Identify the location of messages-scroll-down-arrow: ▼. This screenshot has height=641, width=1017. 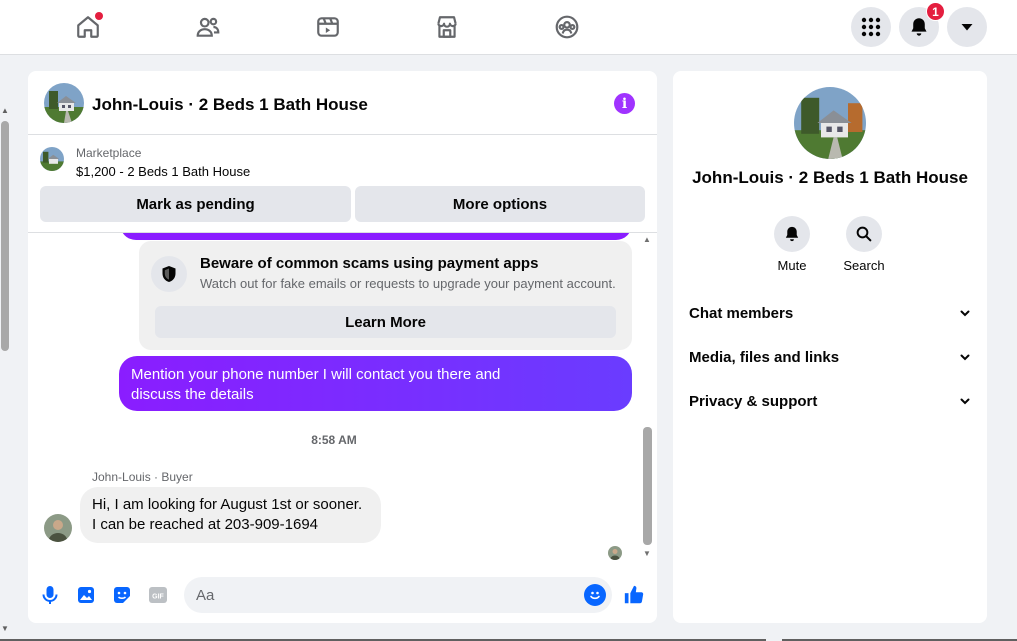
(647, 553).